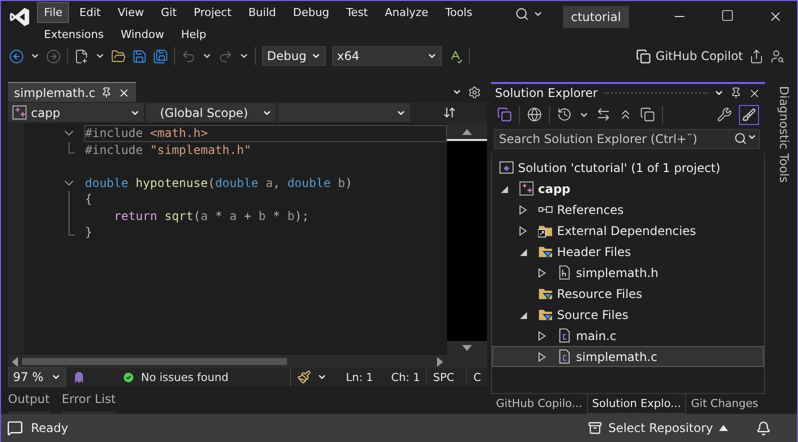 The width and height of the screenshot is (798, 442). I want to click on history-icon, so click(564, 114).